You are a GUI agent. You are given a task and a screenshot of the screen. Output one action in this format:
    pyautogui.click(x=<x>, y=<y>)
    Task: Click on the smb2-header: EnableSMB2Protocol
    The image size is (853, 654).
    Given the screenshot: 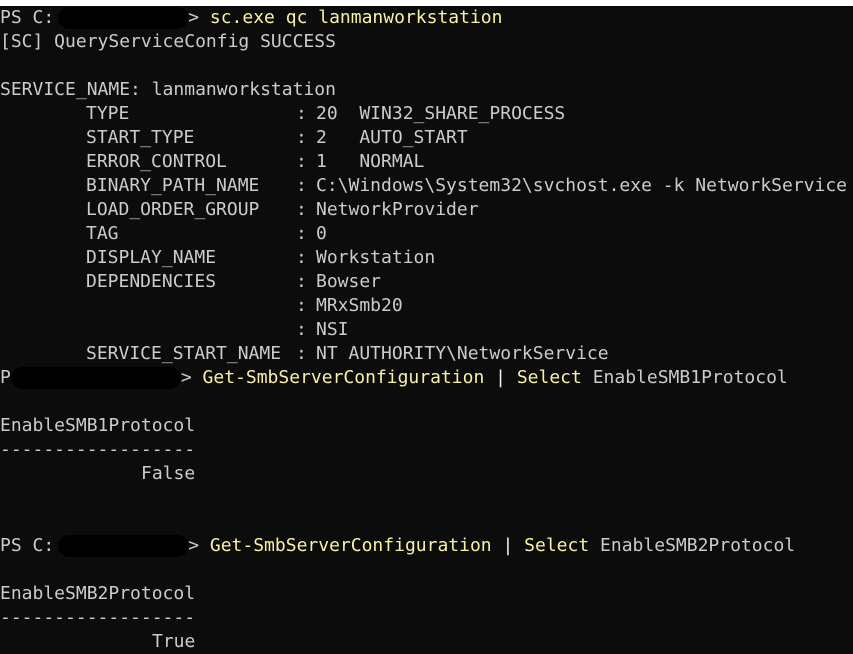 What is the action you would take?
    pyautogui.click(x=98, y=593)
    